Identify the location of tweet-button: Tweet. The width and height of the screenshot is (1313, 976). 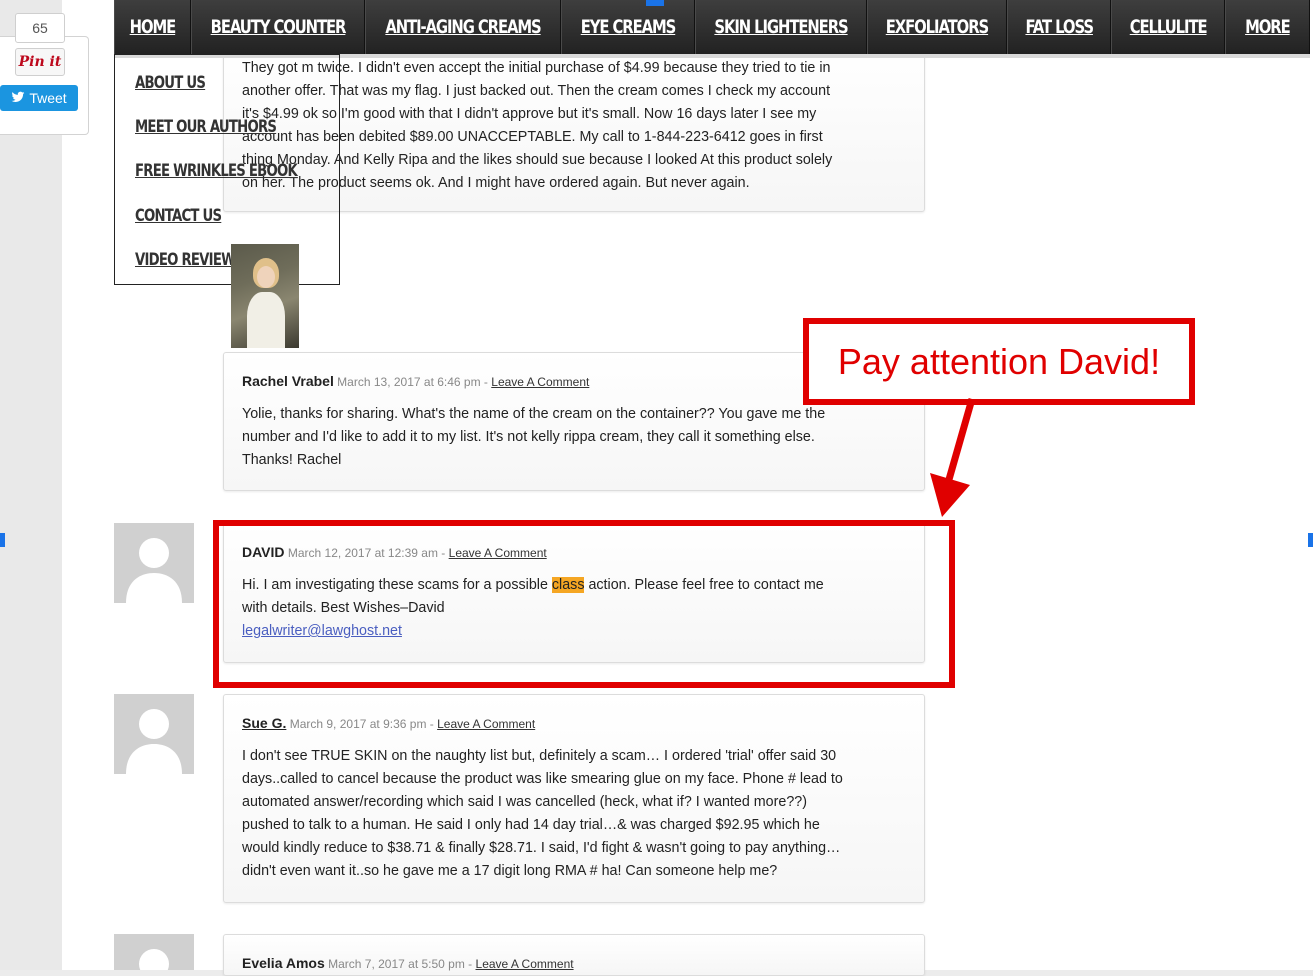
(39, 98).